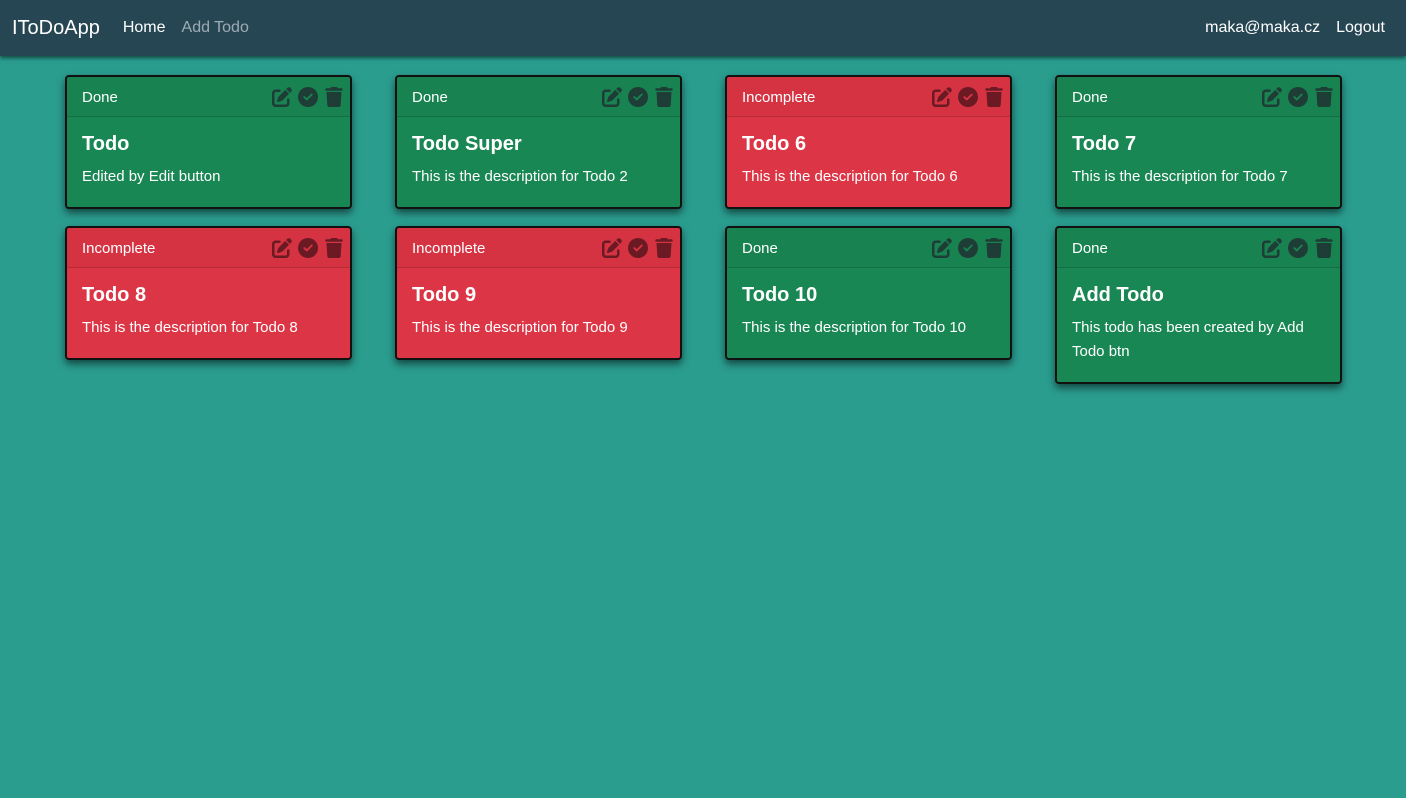 The height and width of the screenshot is (798, 1406). I want to click on todo-title: Add Todo, so click(1118, 295).